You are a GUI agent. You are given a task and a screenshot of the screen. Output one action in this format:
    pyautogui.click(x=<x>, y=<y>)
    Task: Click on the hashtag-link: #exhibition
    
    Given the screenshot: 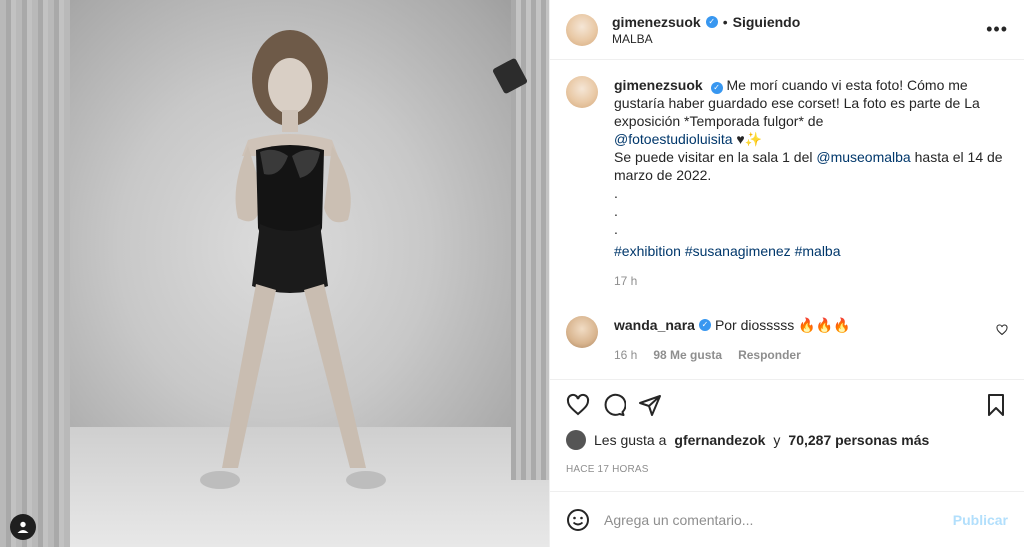 What is the action you would take?
    pyautogui.click(x=647, y=251)
    